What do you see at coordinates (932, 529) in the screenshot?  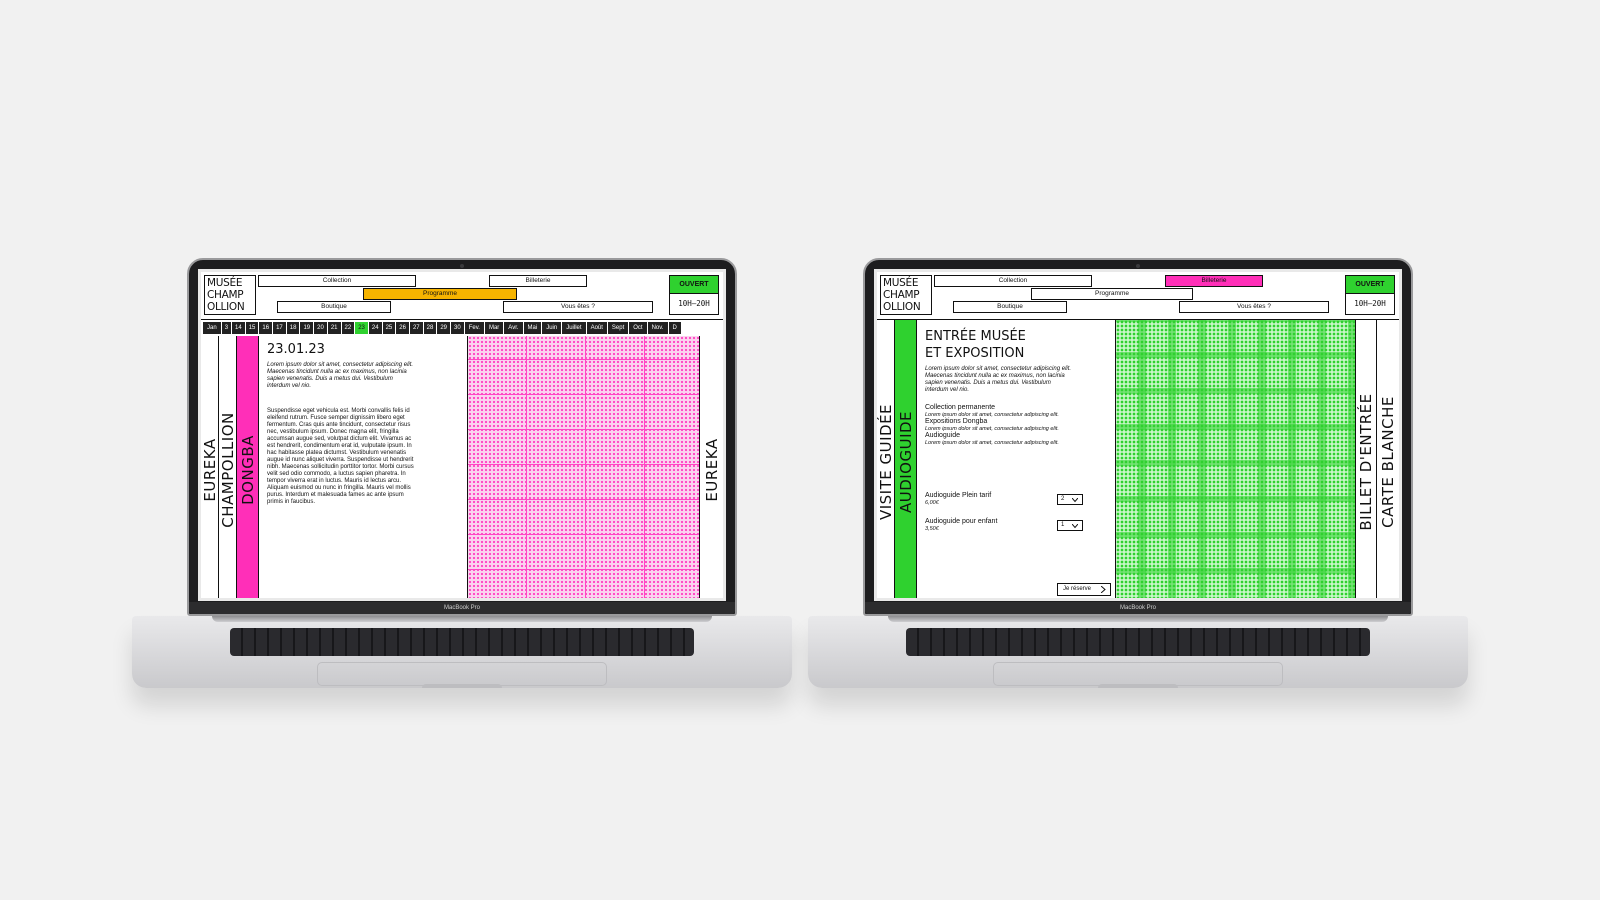 I see `ticket-price: 3,50€` at bounding box center [932, 529].